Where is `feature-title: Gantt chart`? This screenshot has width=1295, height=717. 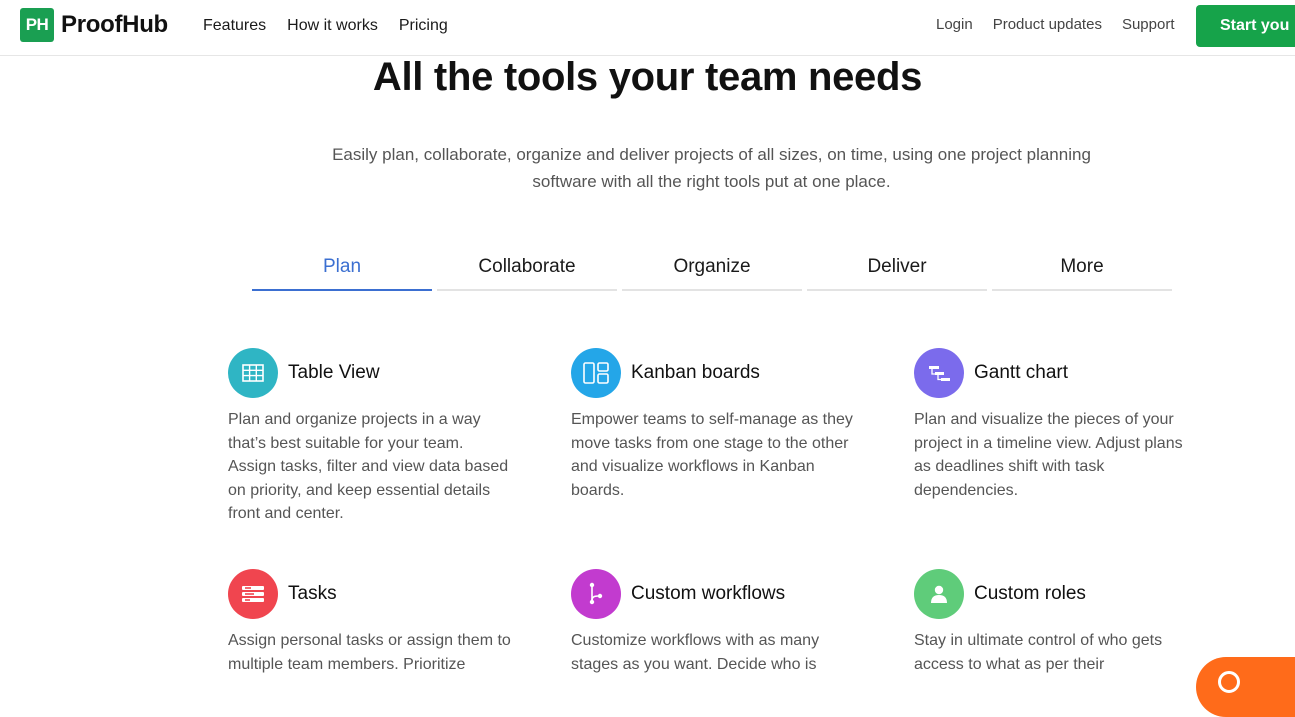
feature-title: Gantt chart is located at coordinates (1021, 372).